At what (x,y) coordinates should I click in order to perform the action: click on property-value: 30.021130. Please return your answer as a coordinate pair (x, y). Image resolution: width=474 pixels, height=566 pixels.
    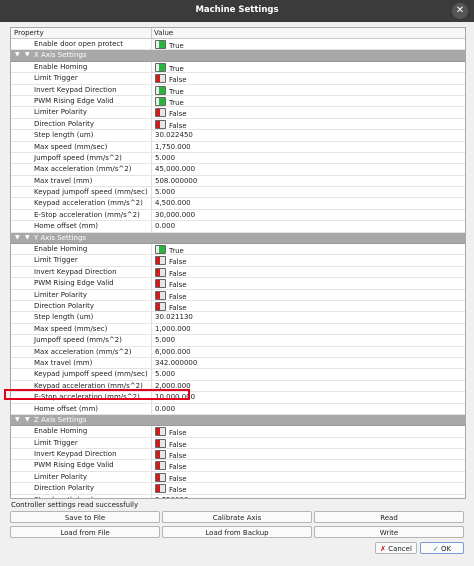
    Looking at the image, I should click on (174, 317).